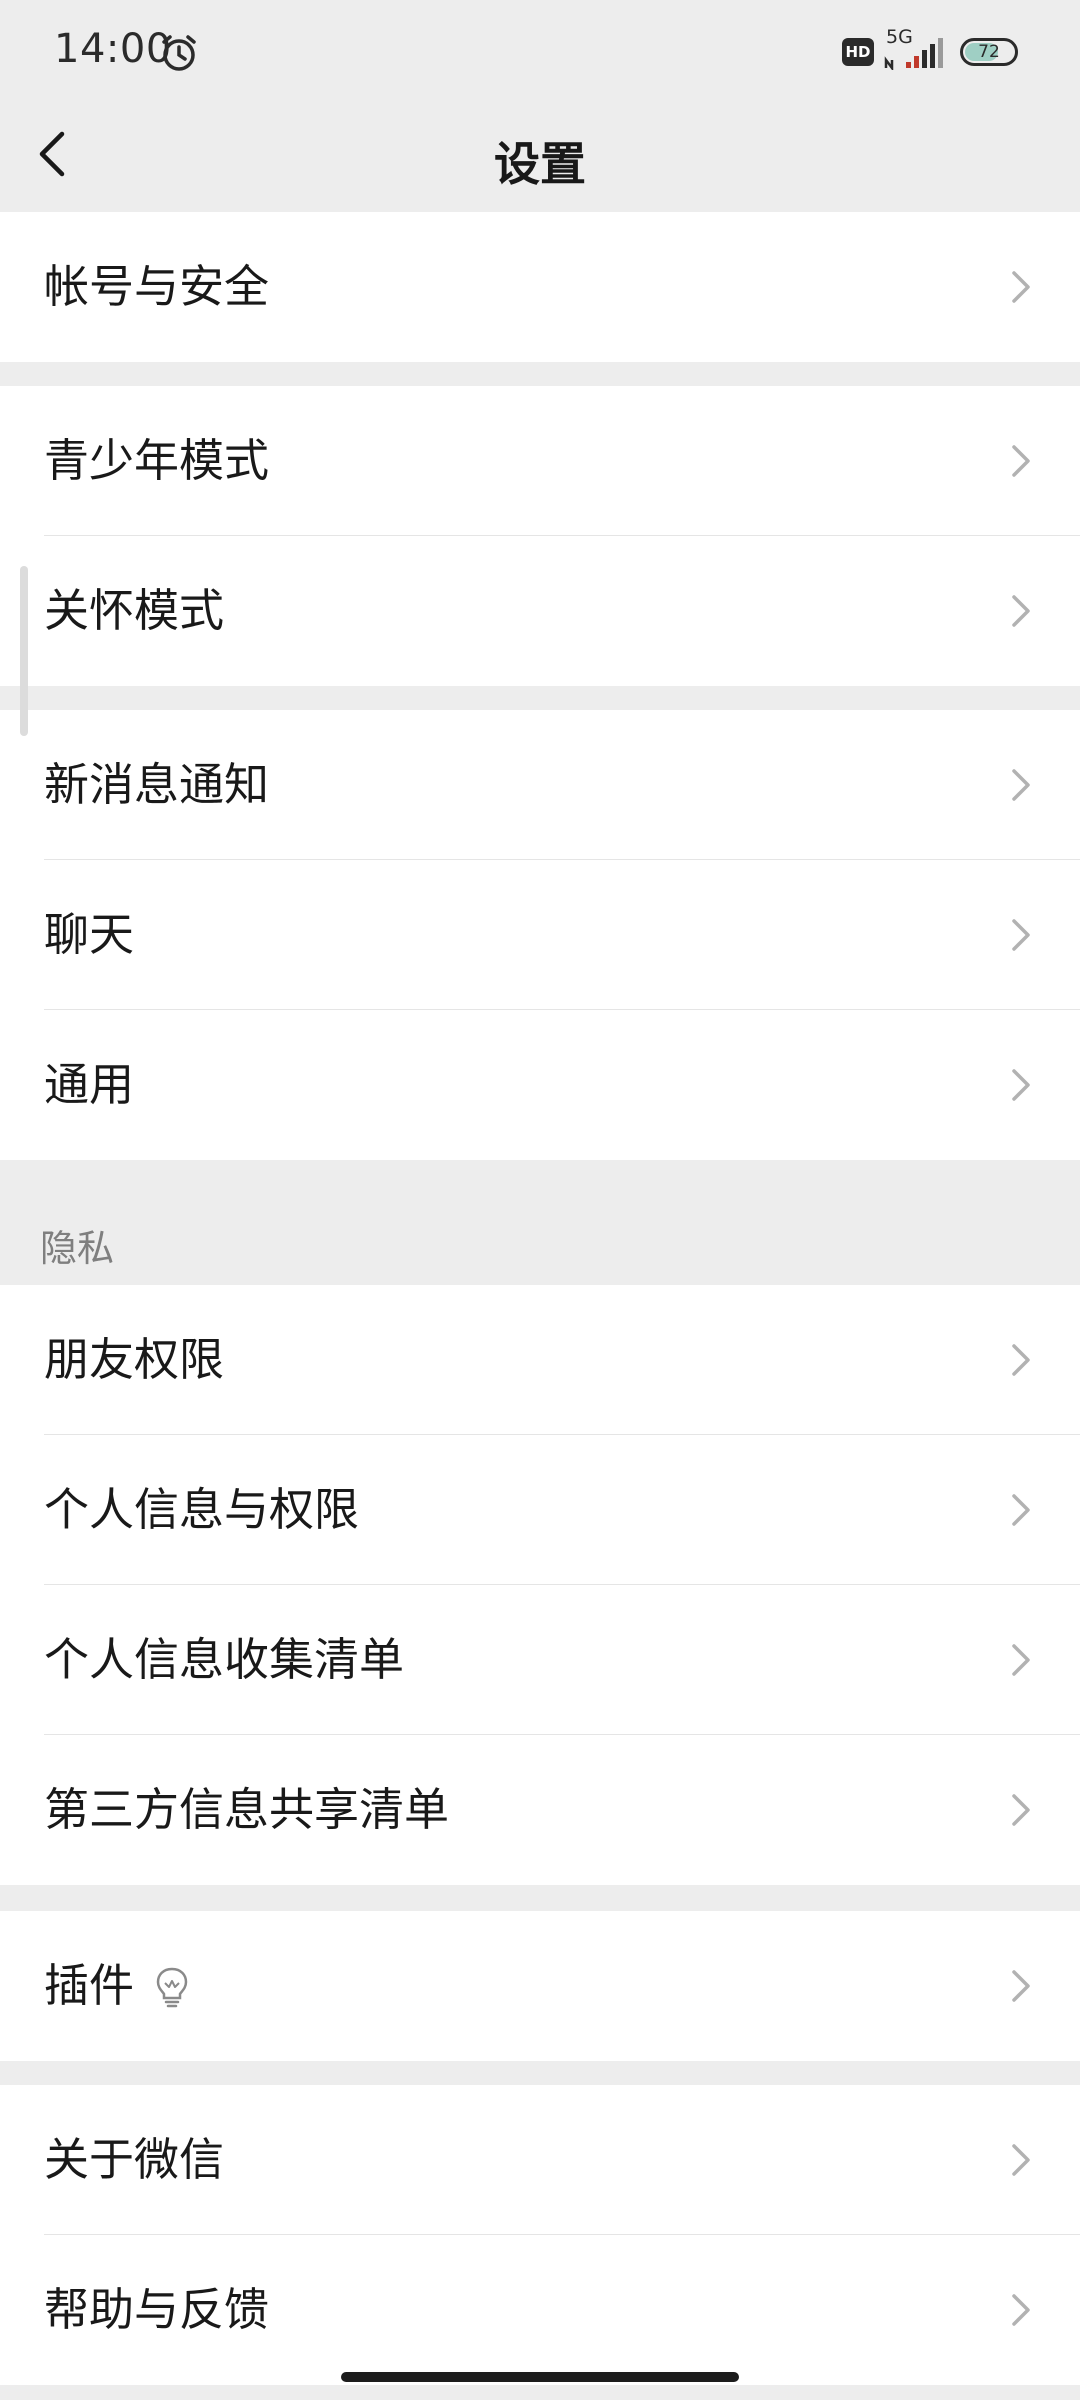  Describe the element at coordinates (157, 286) in the screenshot. I see `settings-row-label: 帐号与安全` at that location.